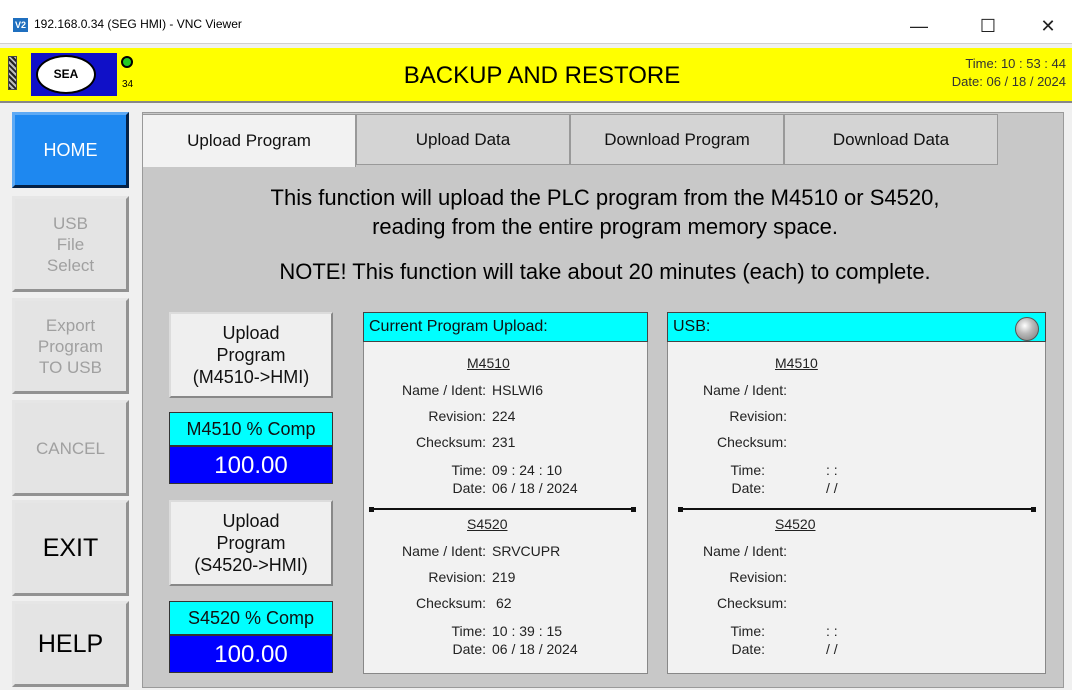 This screenshot has width=1072, height=690. I want to click on home-button: HOME, so click(70, 150).